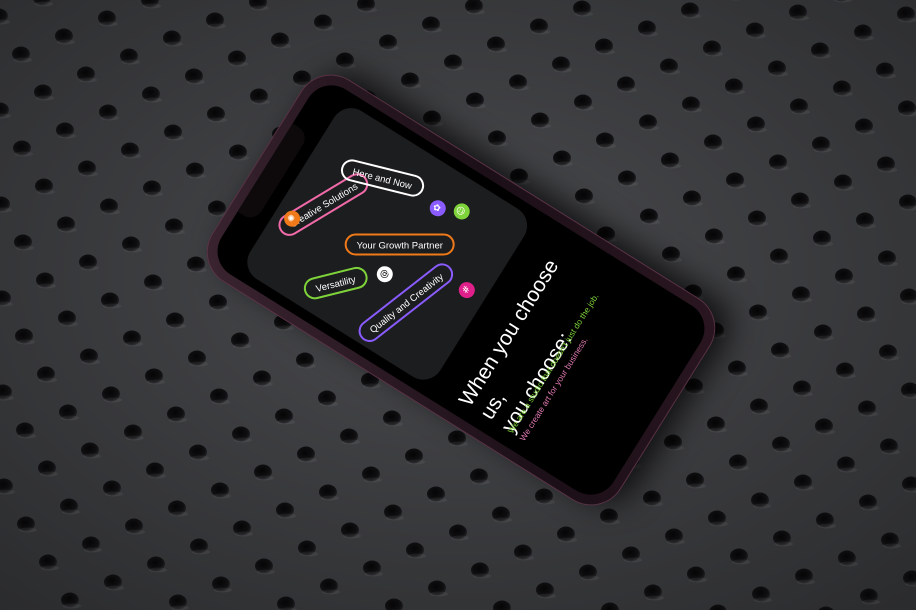 This screenshot has width=916, height=610. I want to click on flower-icon: ✿, so click(437, 208).